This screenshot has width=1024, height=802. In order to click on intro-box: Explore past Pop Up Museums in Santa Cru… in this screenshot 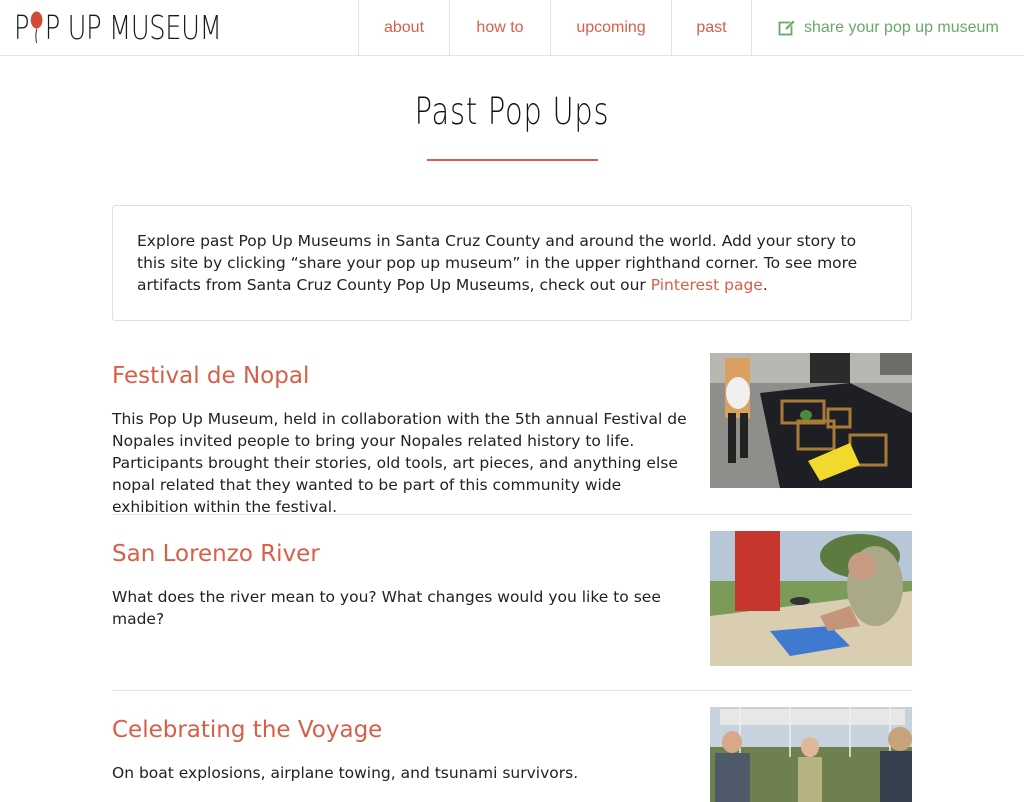, I will do `click(512, 263)`.